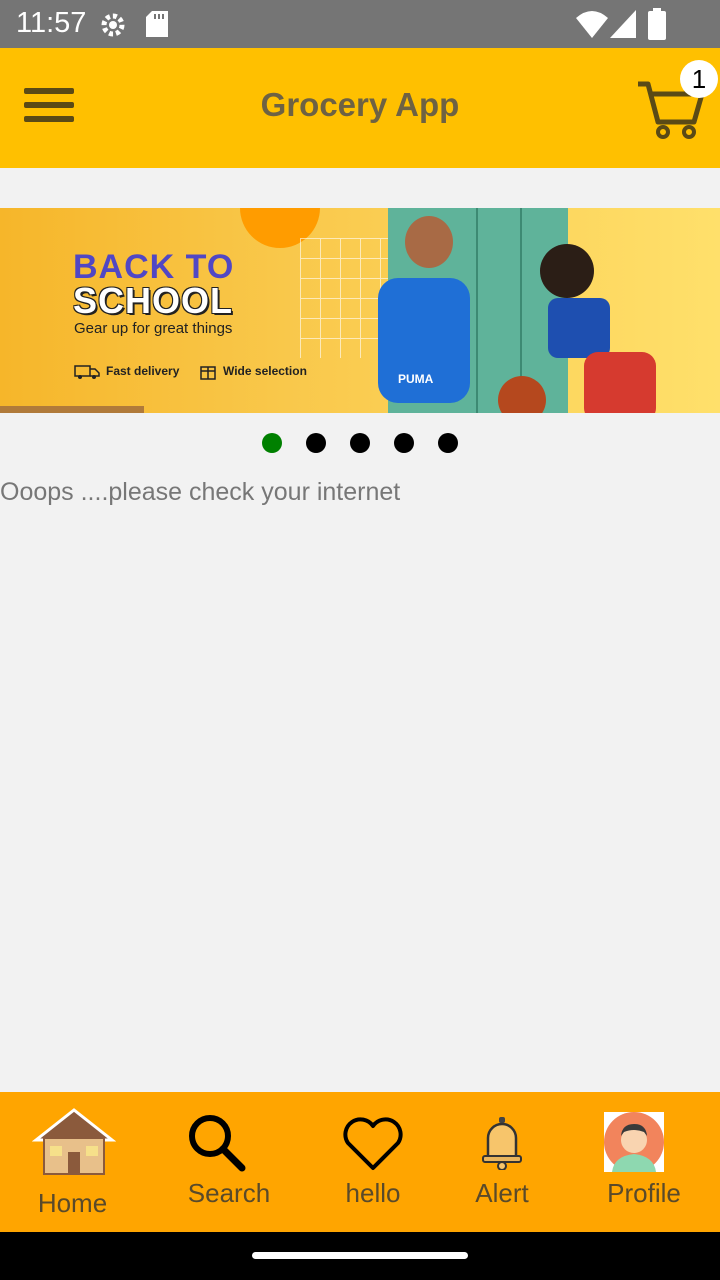  What do you see at coordinates (634, 1142) in the screenshot?
I see `avatar` at bounding box center [634, 1142].